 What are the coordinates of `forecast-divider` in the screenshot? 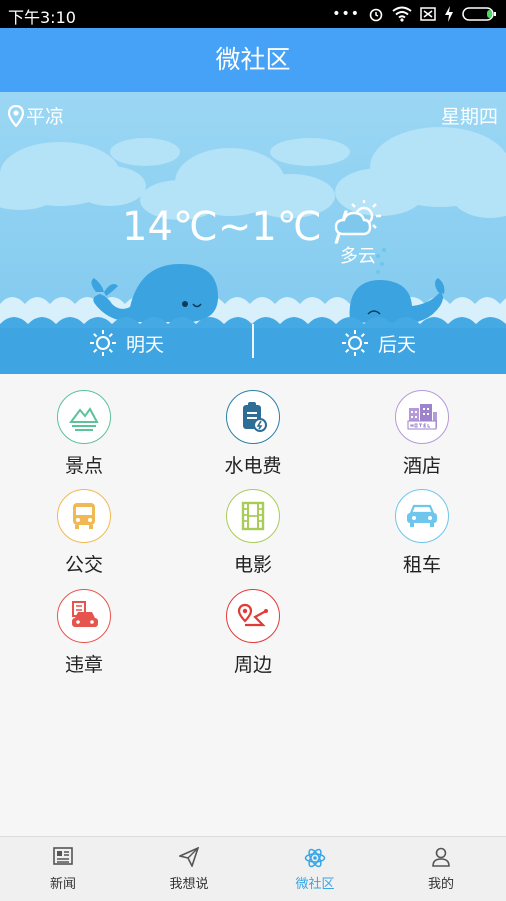 It's located at (253, 341).